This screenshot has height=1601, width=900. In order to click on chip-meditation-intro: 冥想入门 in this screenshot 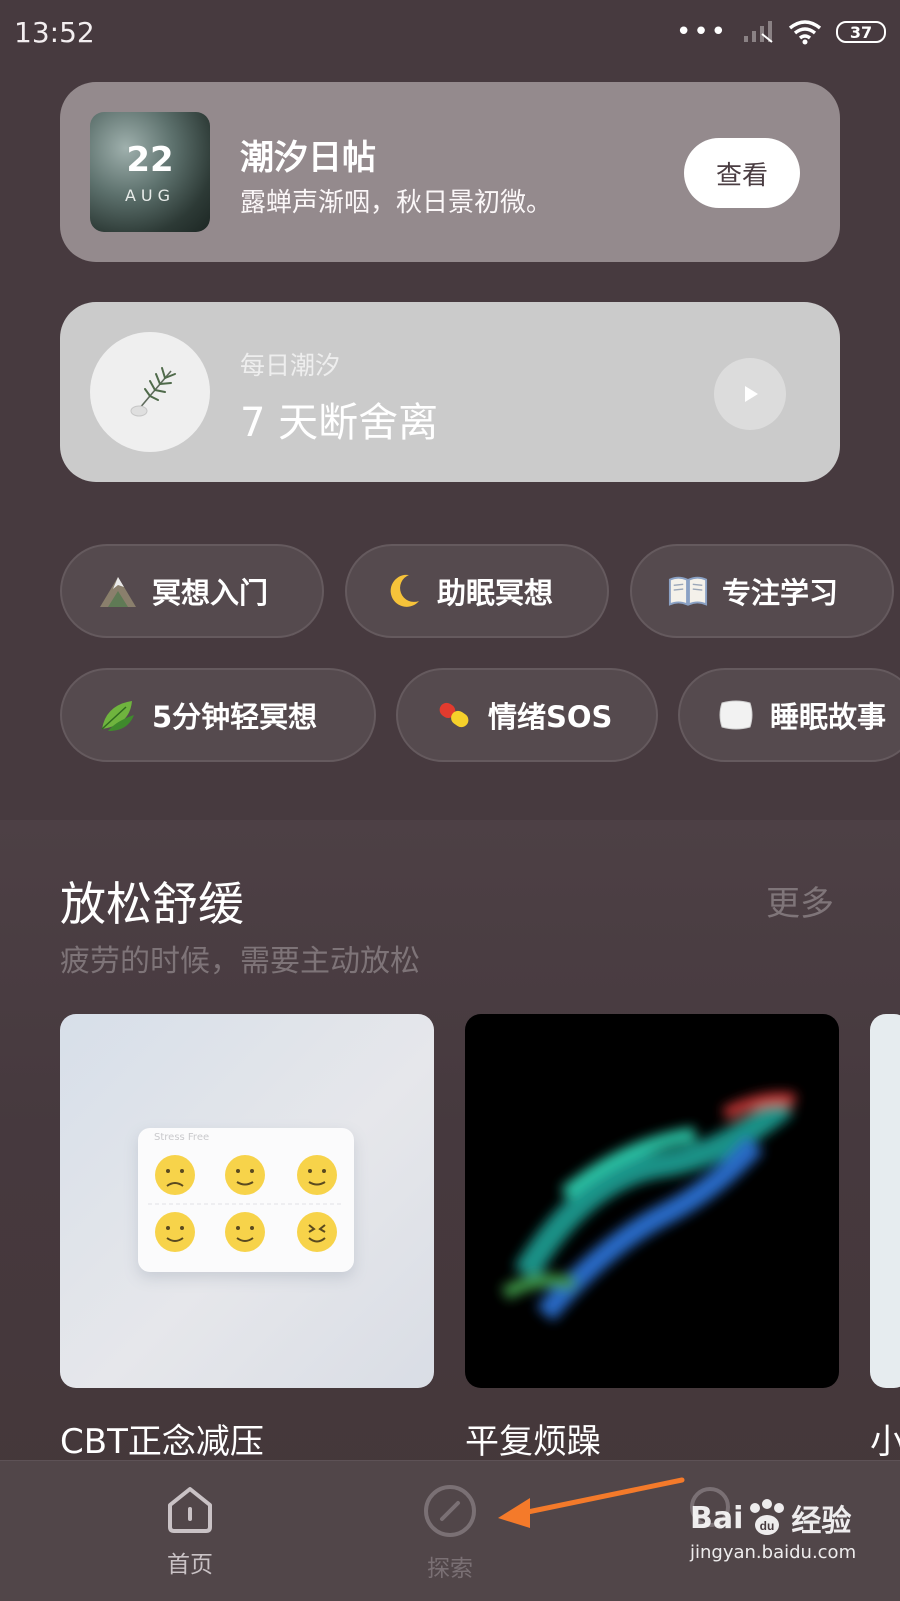, I will do `click(192, 591)`.